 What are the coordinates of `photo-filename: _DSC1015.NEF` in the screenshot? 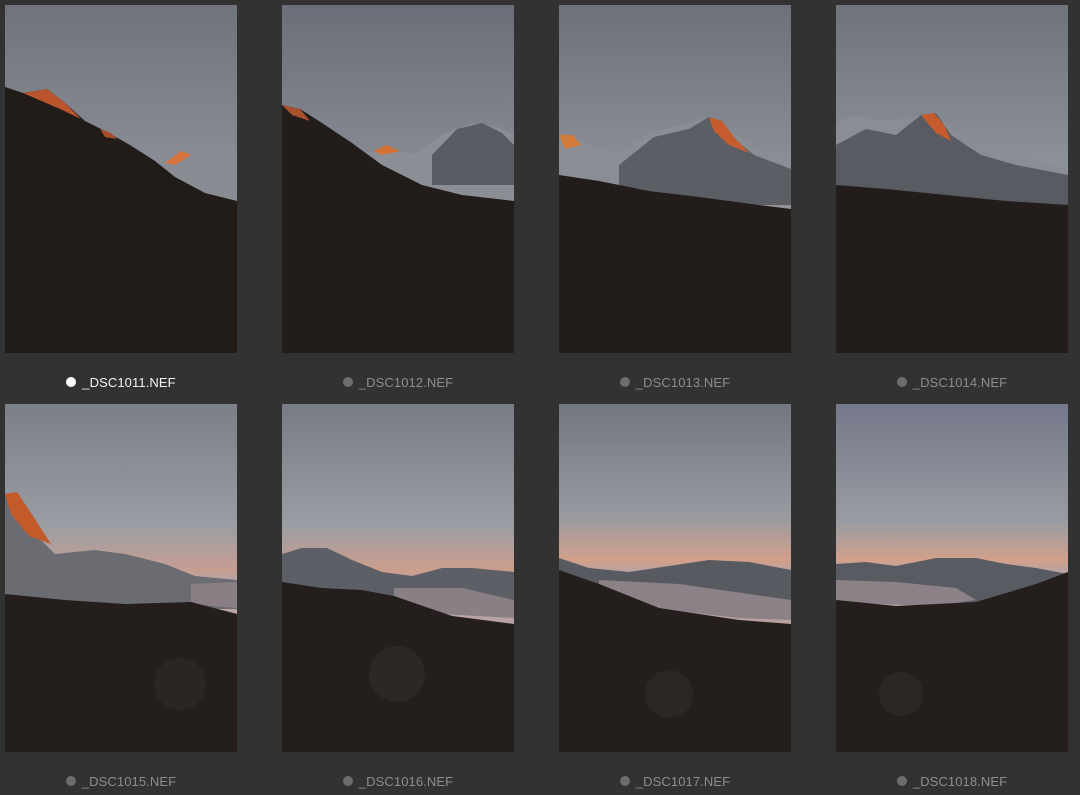 It's located at (129, 781).